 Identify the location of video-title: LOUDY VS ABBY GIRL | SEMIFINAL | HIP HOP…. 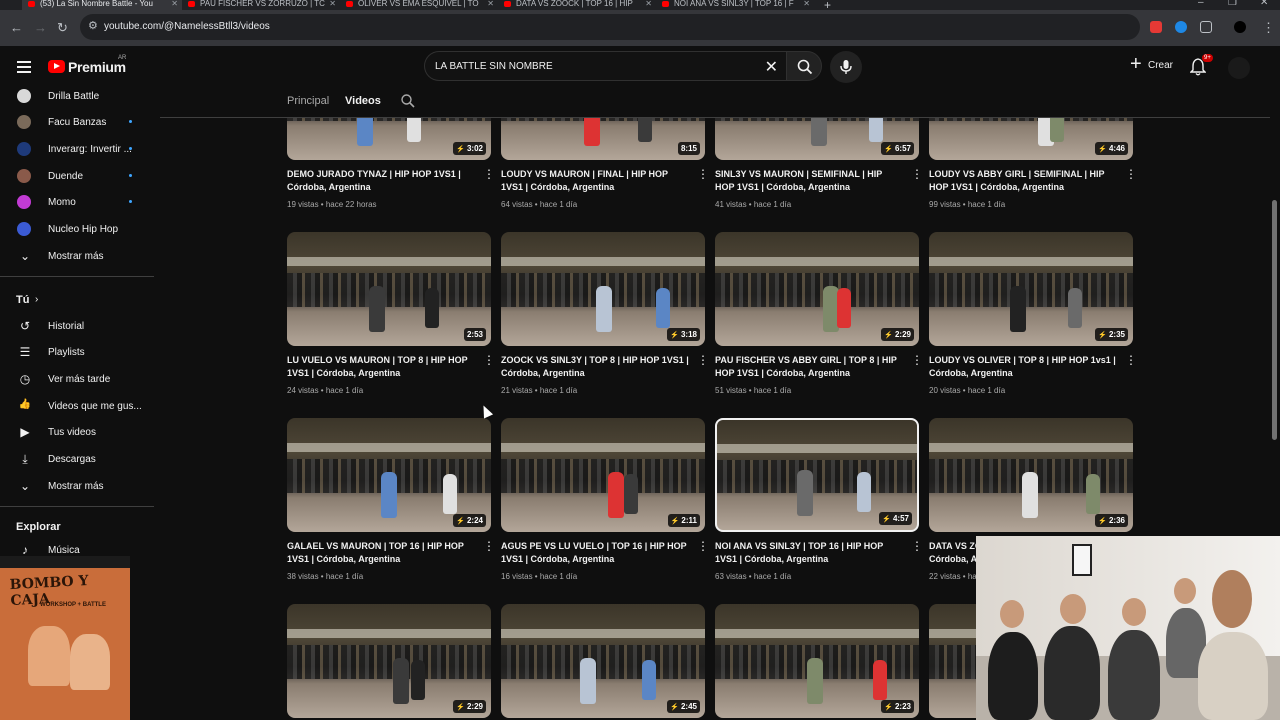
(1023, 181).